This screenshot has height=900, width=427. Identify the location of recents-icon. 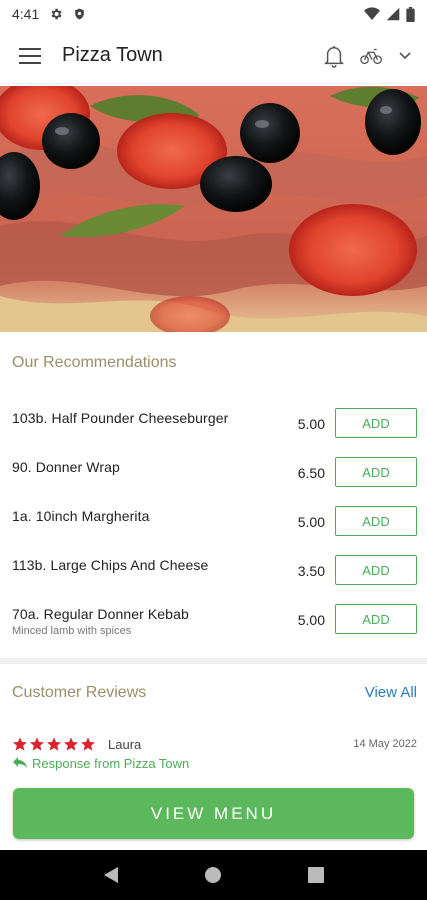
(316, 875).